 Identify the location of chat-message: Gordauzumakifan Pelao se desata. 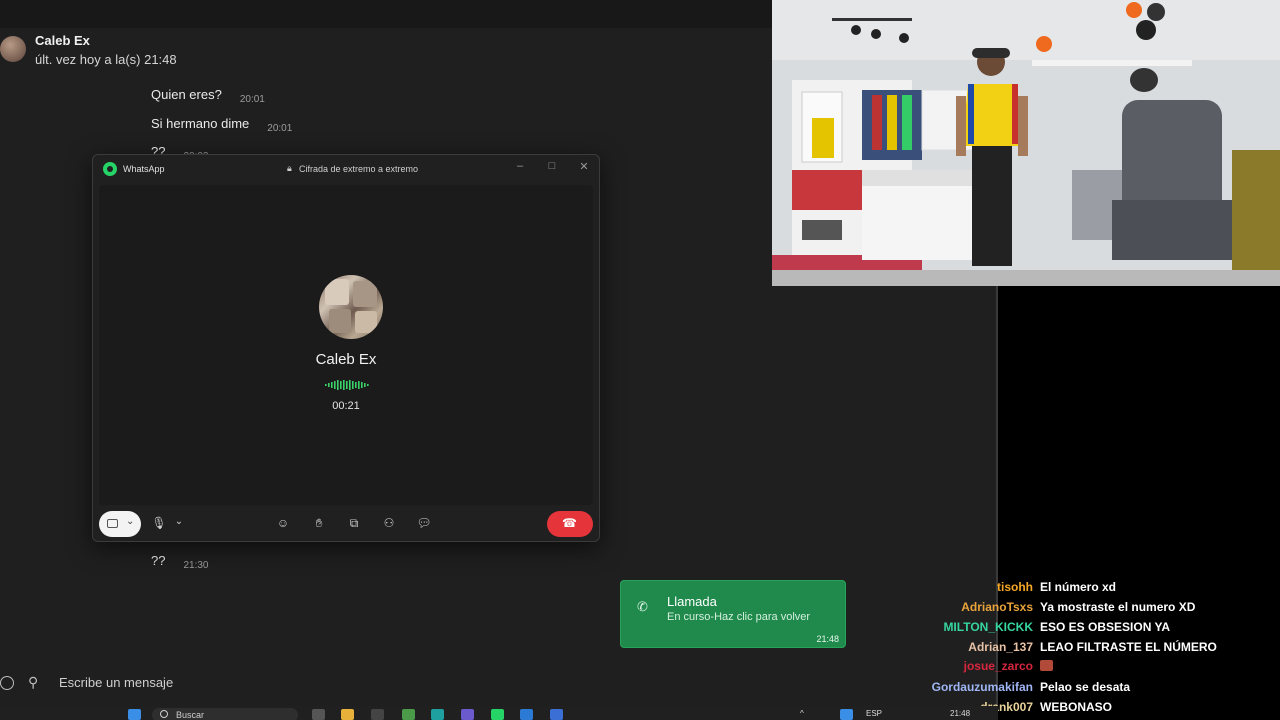
(1106, 688).